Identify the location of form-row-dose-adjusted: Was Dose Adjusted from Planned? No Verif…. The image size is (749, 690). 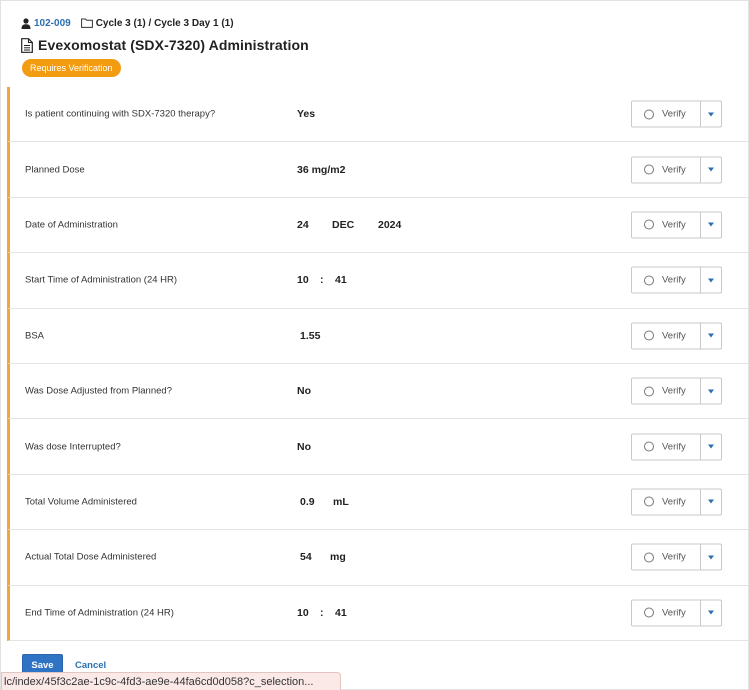
(378, 391).